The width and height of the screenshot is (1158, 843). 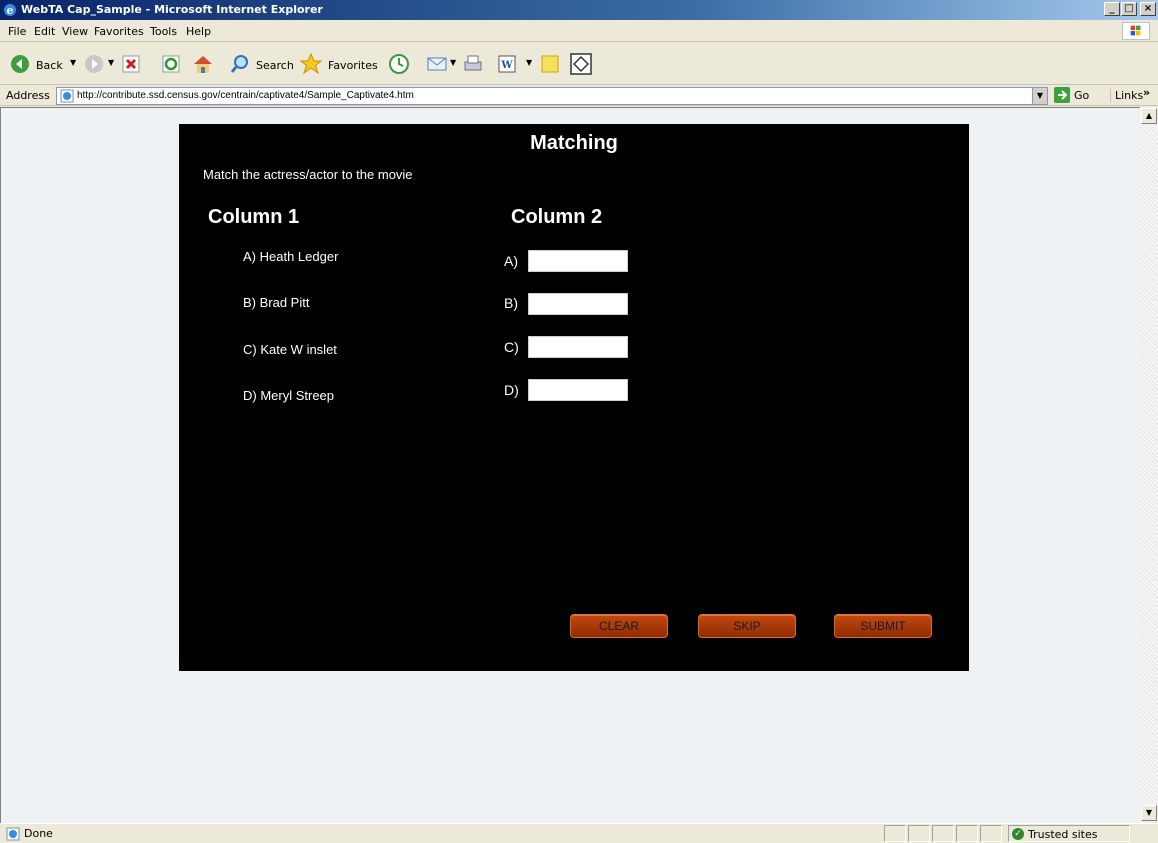 What do you see at coordinates (557, 217) in the screenshot?
I see `column2-header: Column 2` at bounding box center [557, 217].